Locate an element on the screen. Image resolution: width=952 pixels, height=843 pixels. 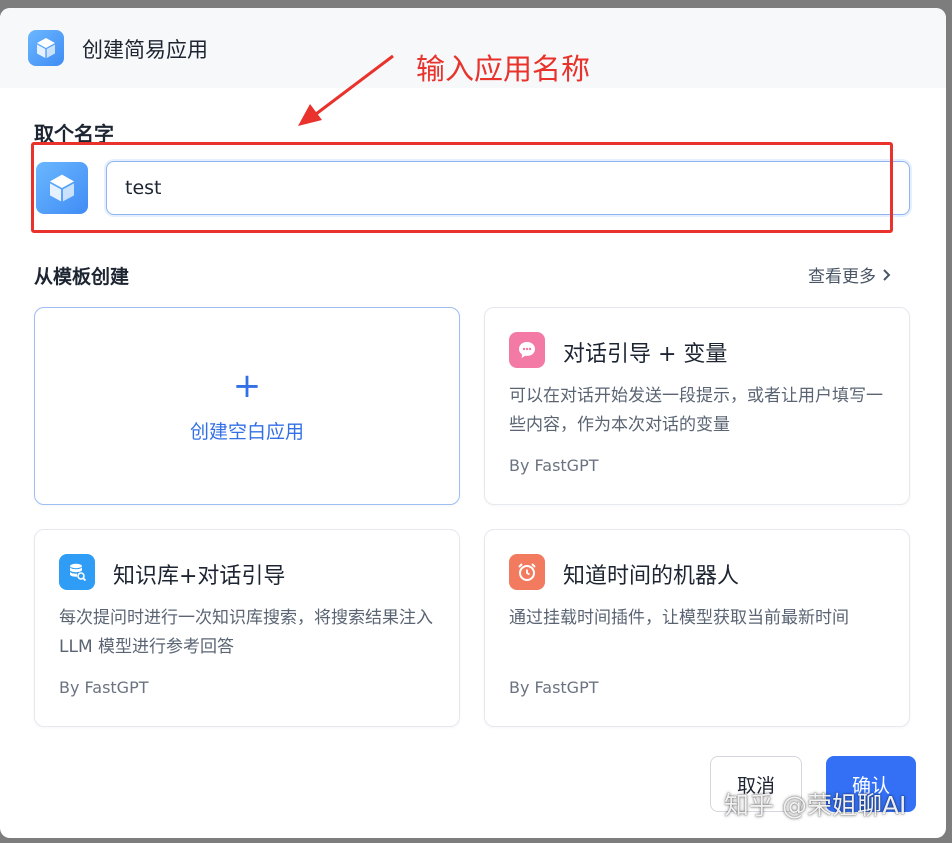
view-more-label: 查看更多 is located at coordinates (842, 277).